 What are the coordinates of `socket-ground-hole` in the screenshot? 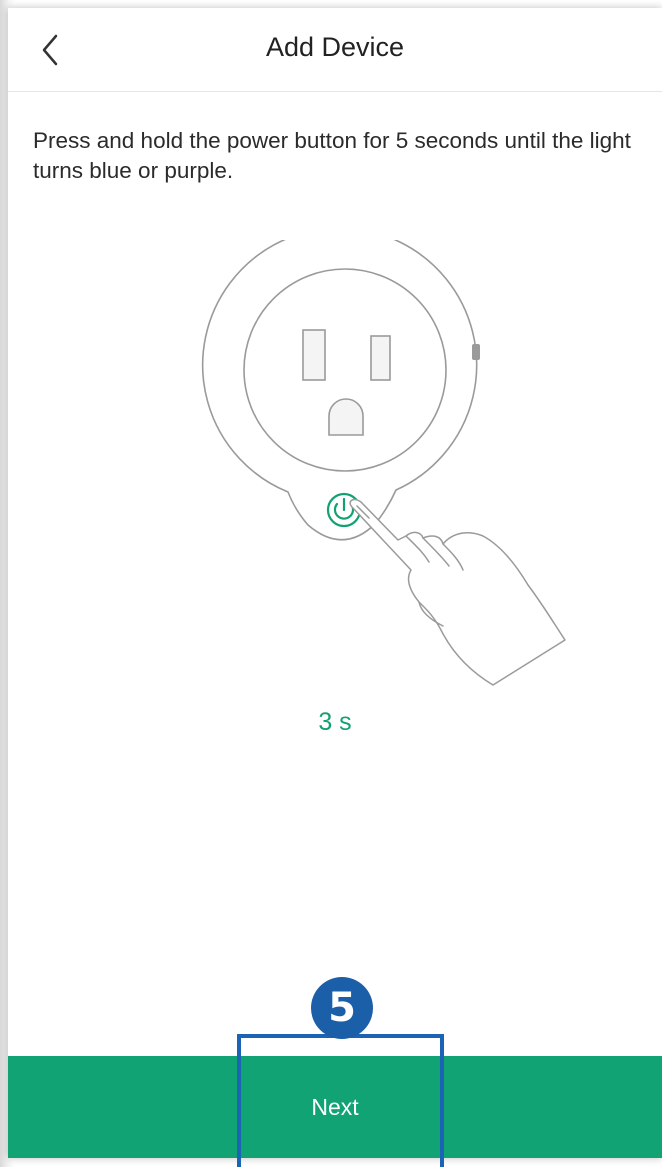 It's located at (346, 417).